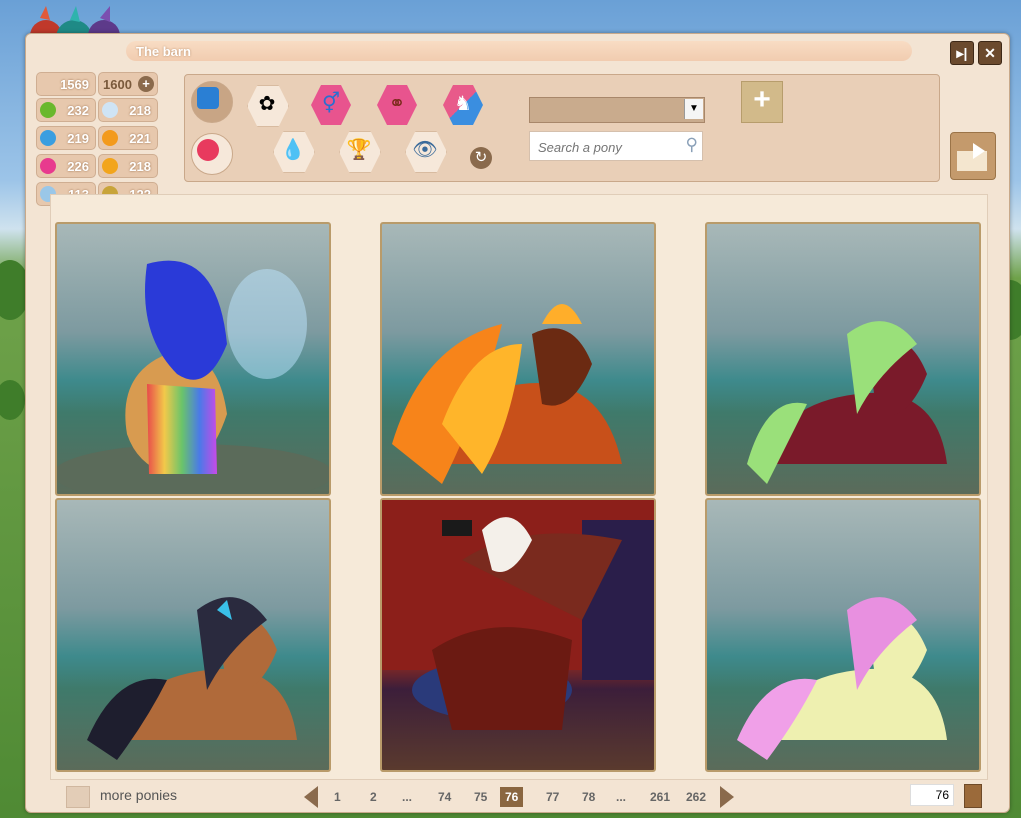  I want to click on plus-icon: +, so click(762, 99).